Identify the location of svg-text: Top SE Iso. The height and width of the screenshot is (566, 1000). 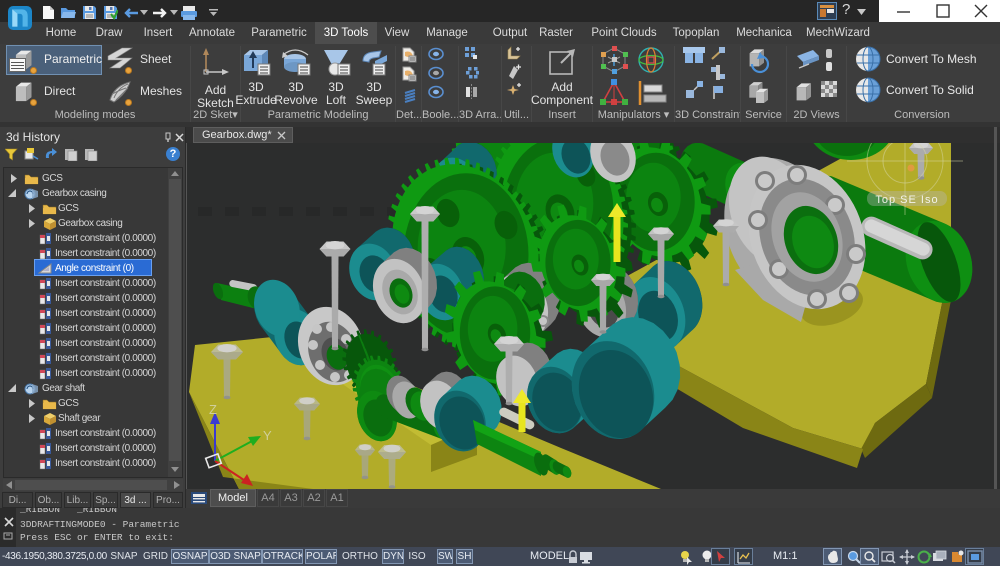
(906, 200).